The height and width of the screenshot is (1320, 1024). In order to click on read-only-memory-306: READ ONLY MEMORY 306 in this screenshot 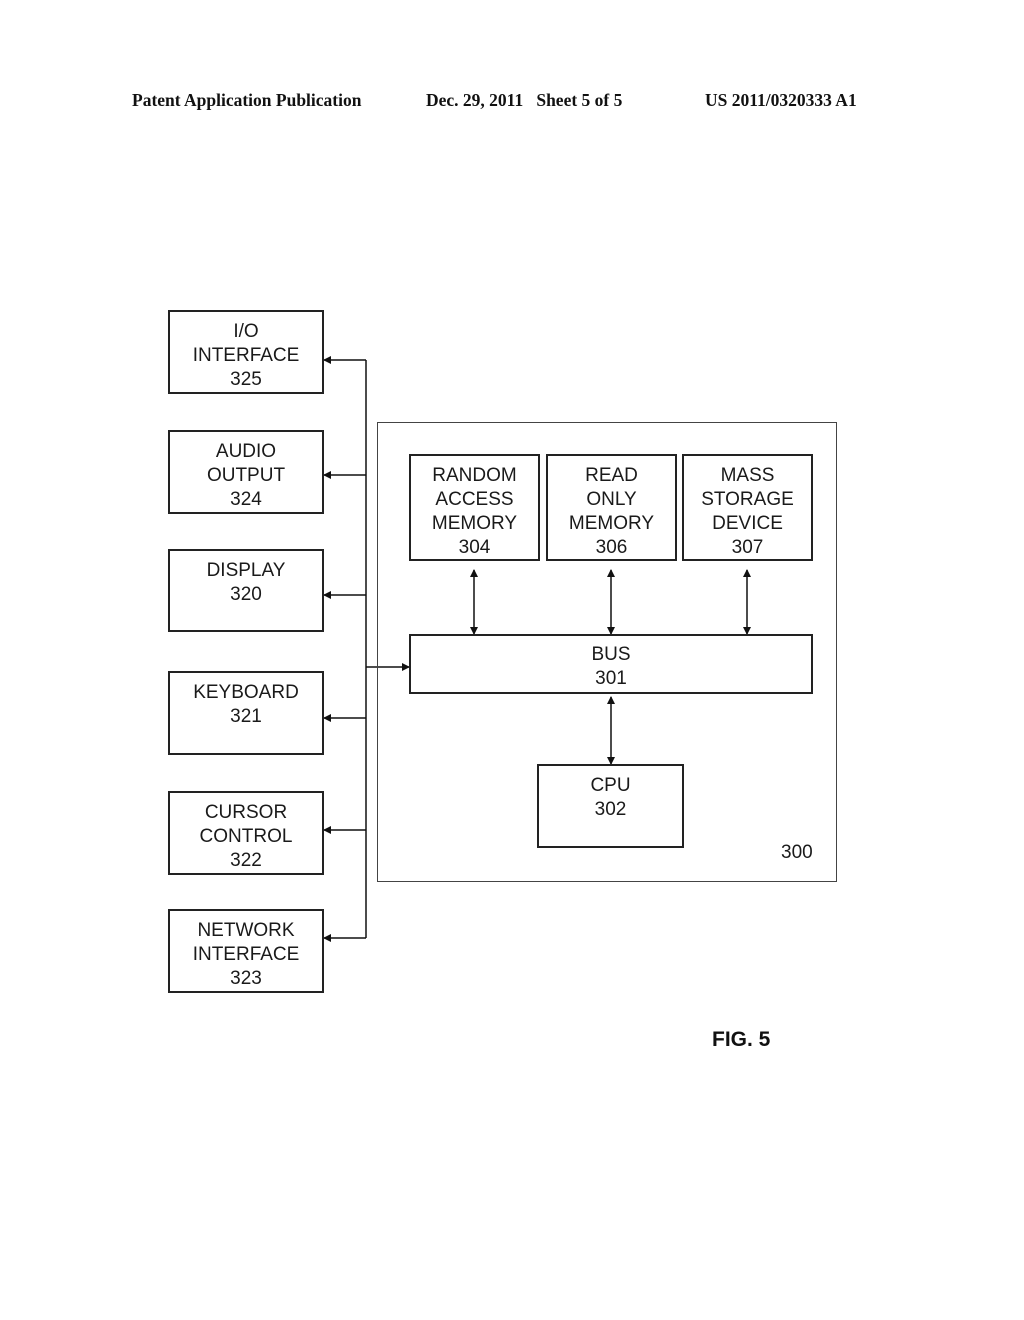, I will do `click(611, 507)`.